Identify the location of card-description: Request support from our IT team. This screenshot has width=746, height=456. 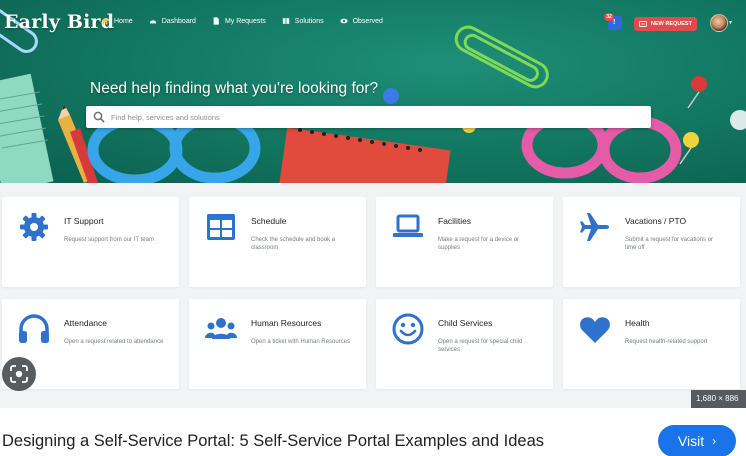
(109, 240).